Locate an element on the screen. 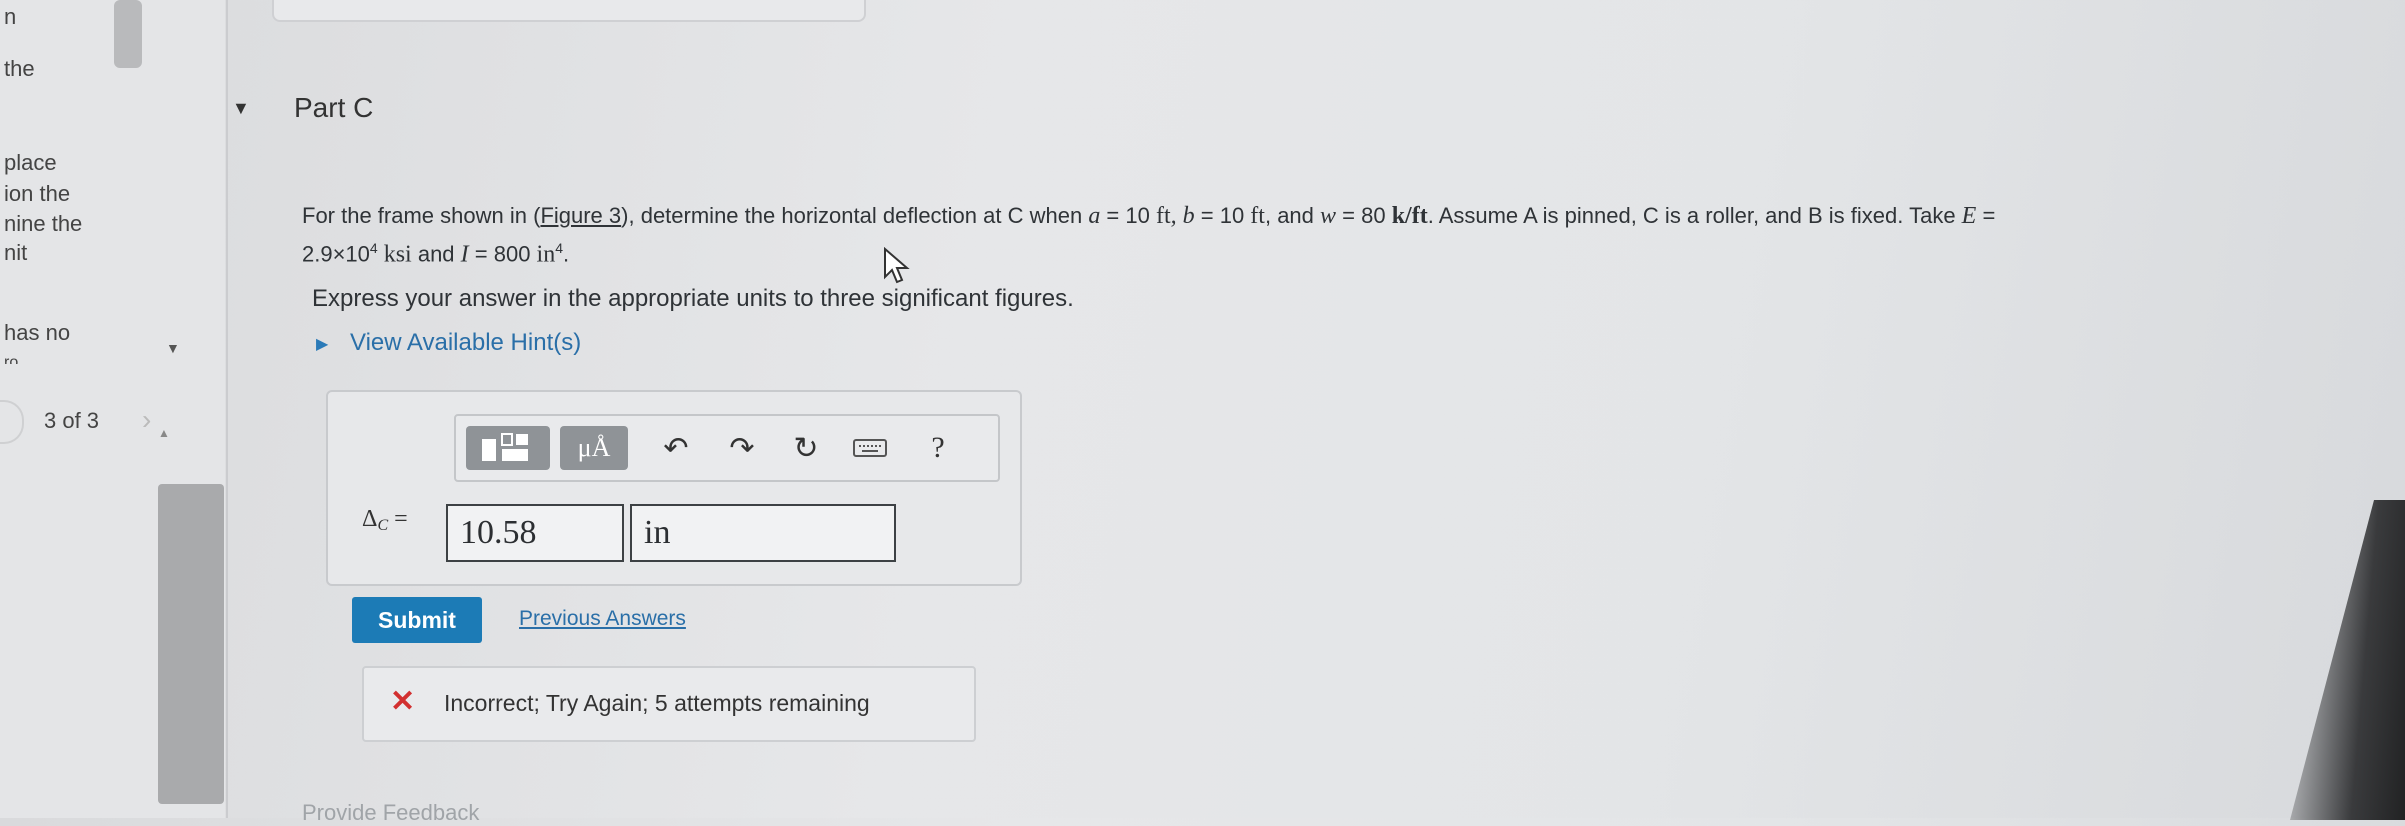 Image resolution: width=2405 pixels, height=826 pixels. scroll-up-icon: ▲ is located at coordinates (164, 433).